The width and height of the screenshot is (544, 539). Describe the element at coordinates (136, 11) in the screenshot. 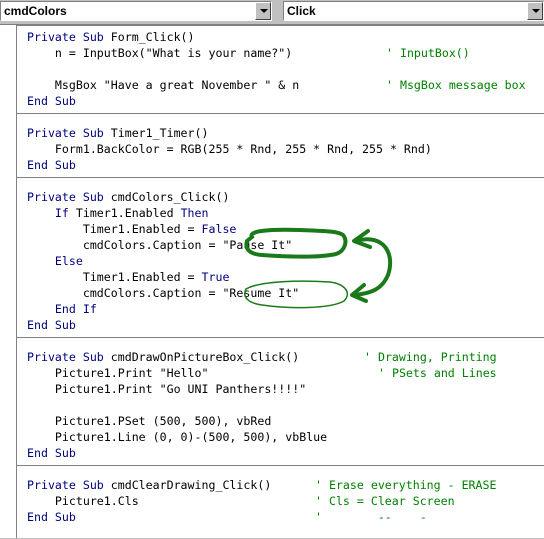

I see `object-combo: cmdColors` at that location.